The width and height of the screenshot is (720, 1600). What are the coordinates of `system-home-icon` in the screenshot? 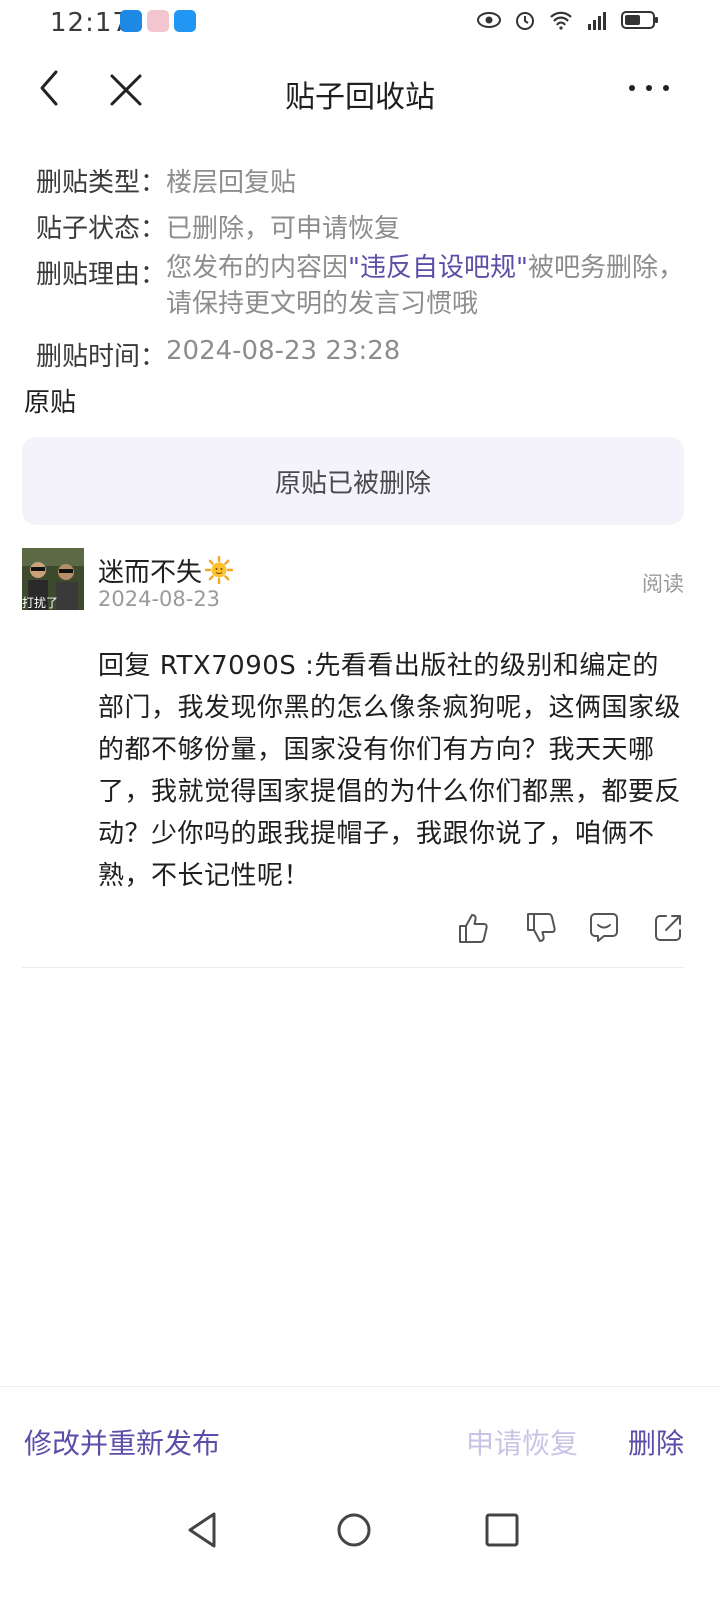 It's located at (354, 1530).